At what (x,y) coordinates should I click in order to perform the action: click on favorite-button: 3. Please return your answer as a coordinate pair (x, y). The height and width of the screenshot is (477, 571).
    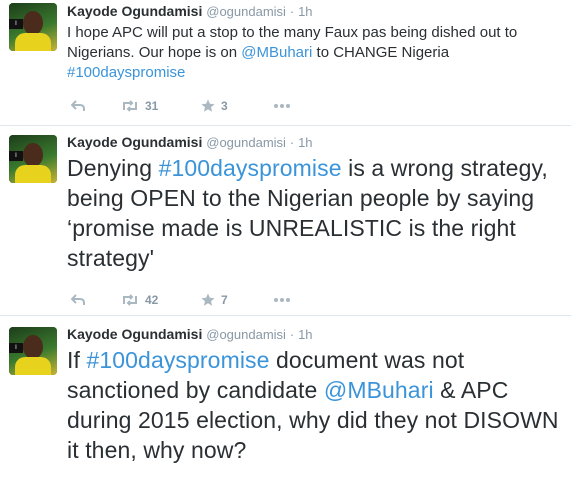
    Looking at the image, I should click on (214, 105).